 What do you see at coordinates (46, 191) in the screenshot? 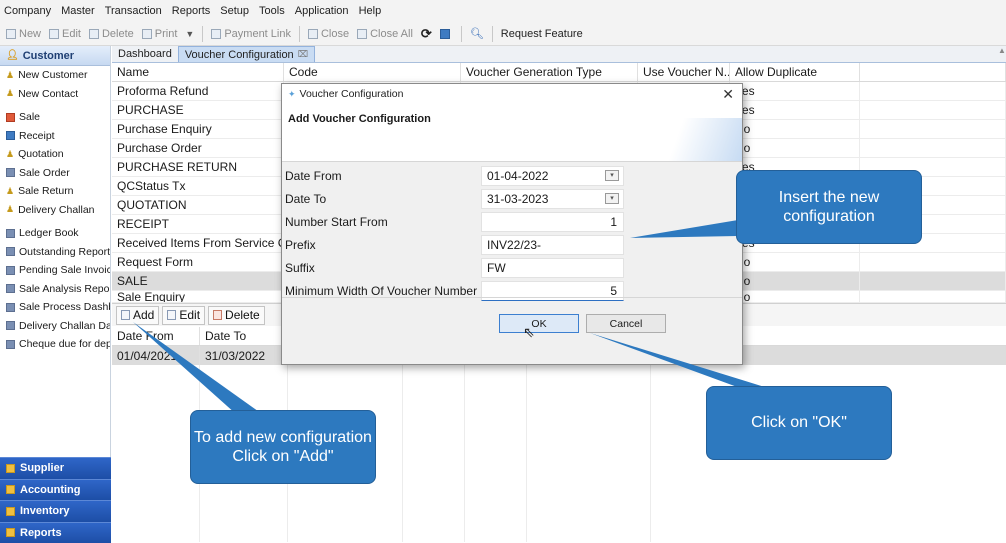
I see `sidebar-item-label: Sale Return` at bounding box center [46, 191].